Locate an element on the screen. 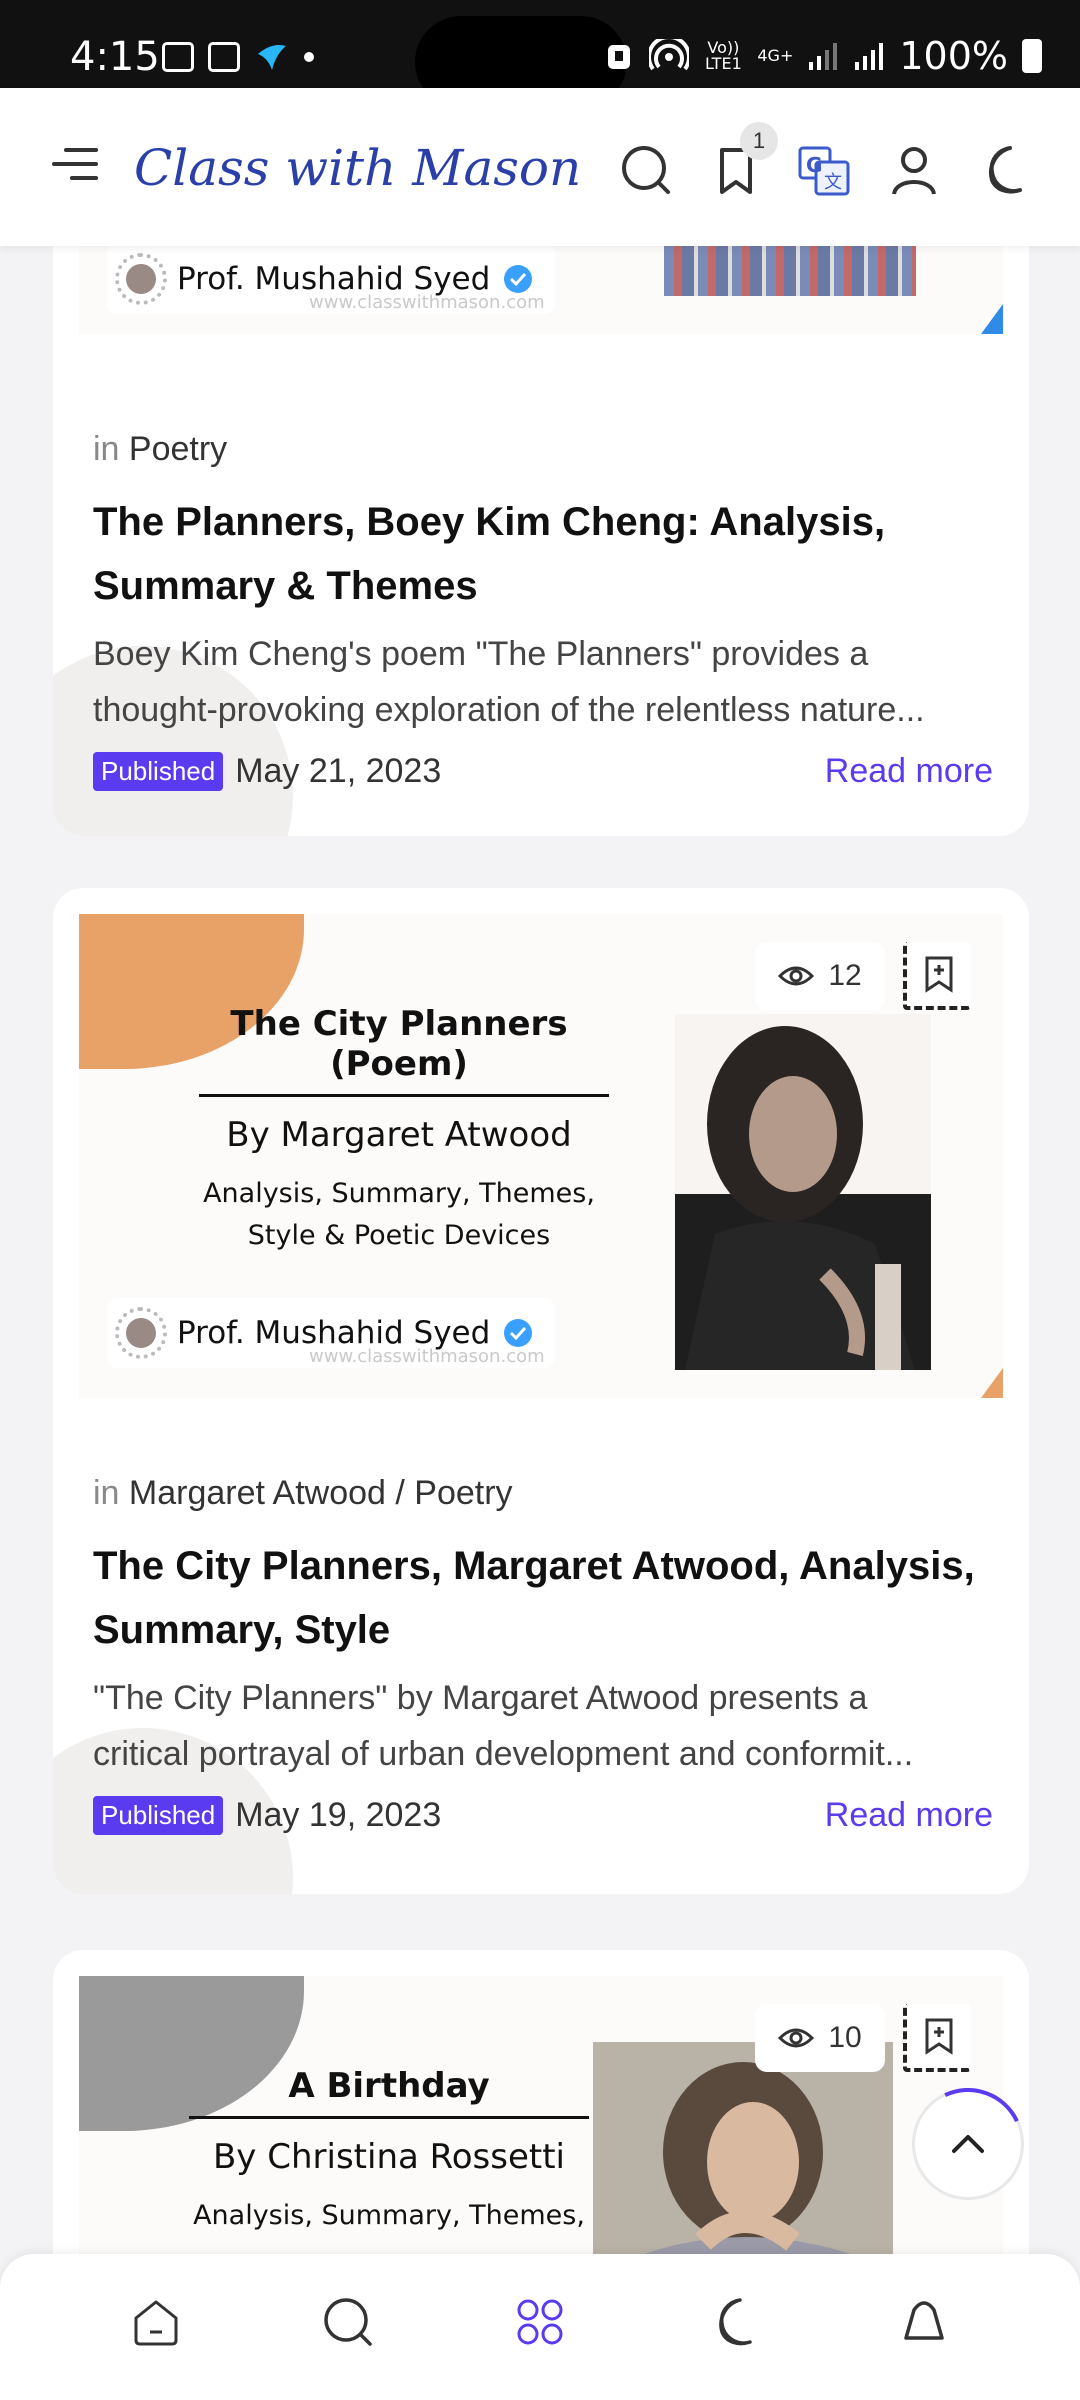  battery-icon is located at coordinates (1032, 56).